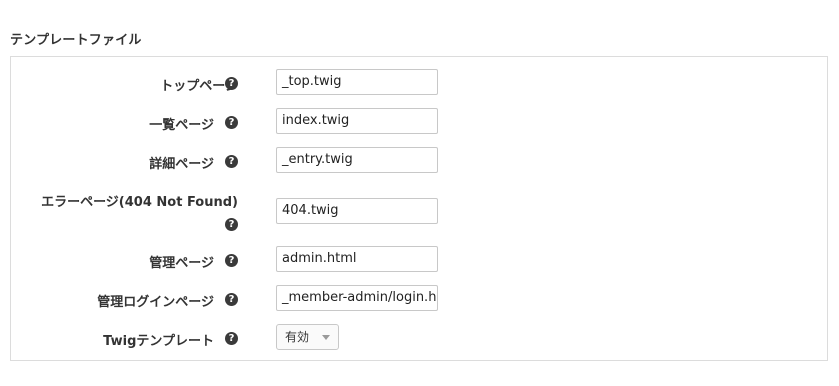  What do you see at coordinates (181, 263) in the screenshot?
I see `field-label-admin-page: 管理ページ` at bounding box center [181, 263].